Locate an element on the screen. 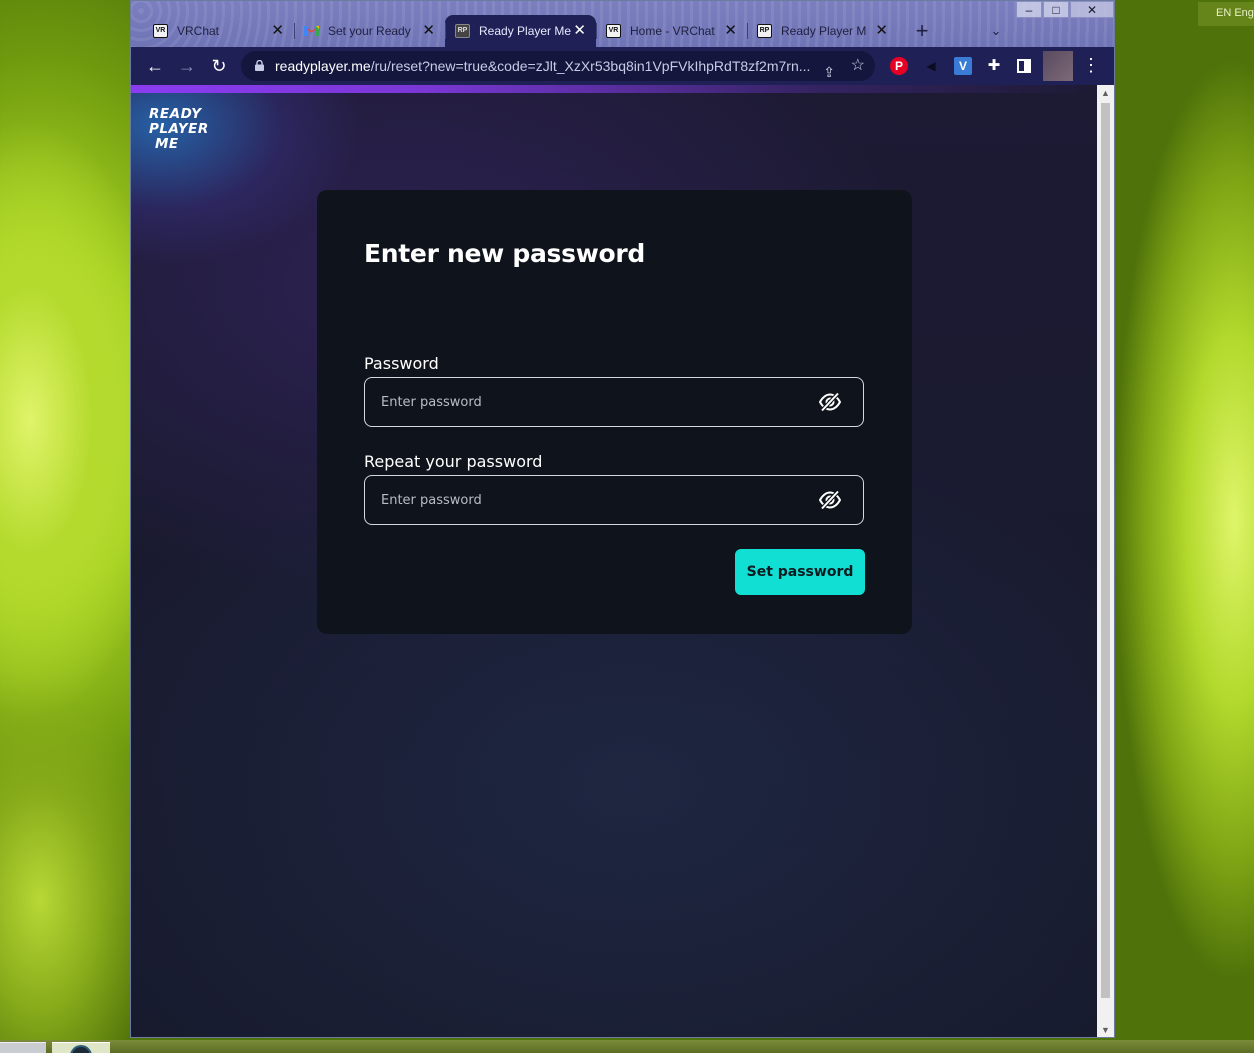  tab-title: VRChat is located at coordinates (198, 31).